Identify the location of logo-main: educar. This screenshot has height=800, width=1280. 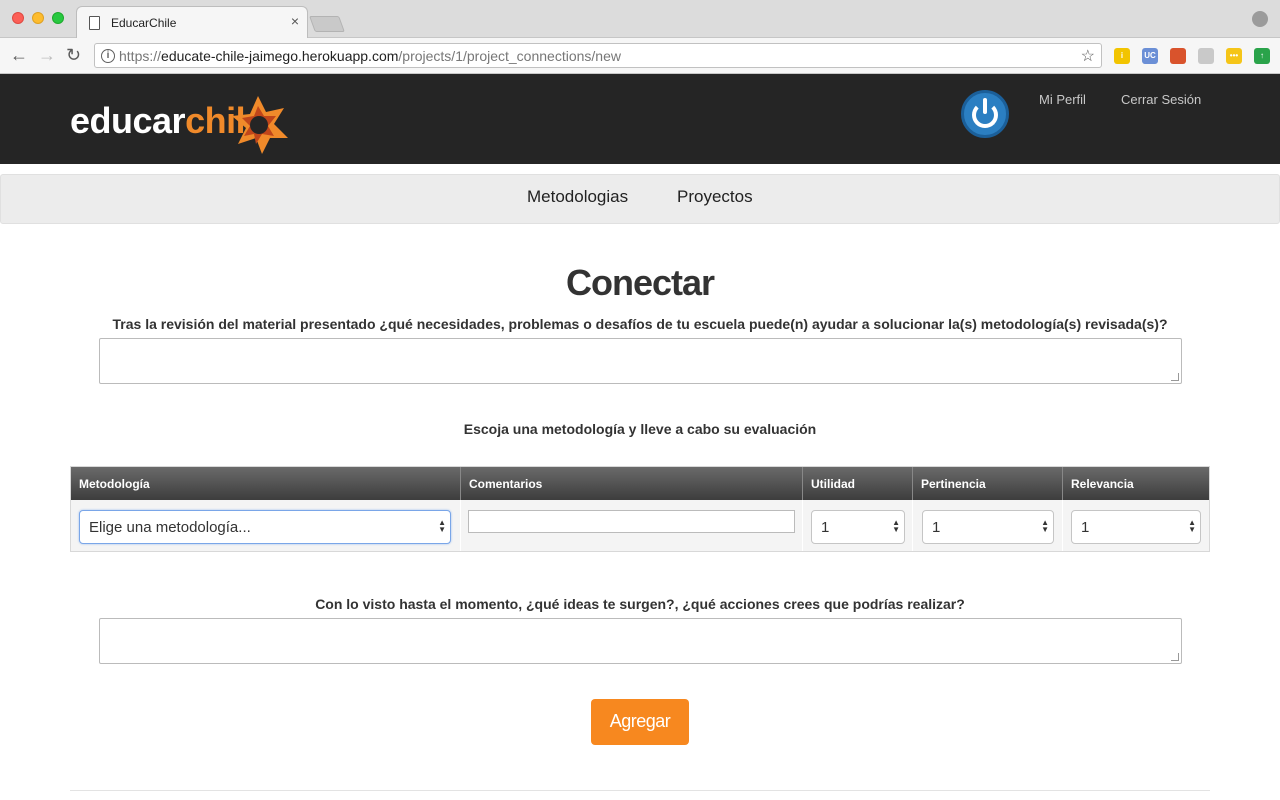
(128, 120).